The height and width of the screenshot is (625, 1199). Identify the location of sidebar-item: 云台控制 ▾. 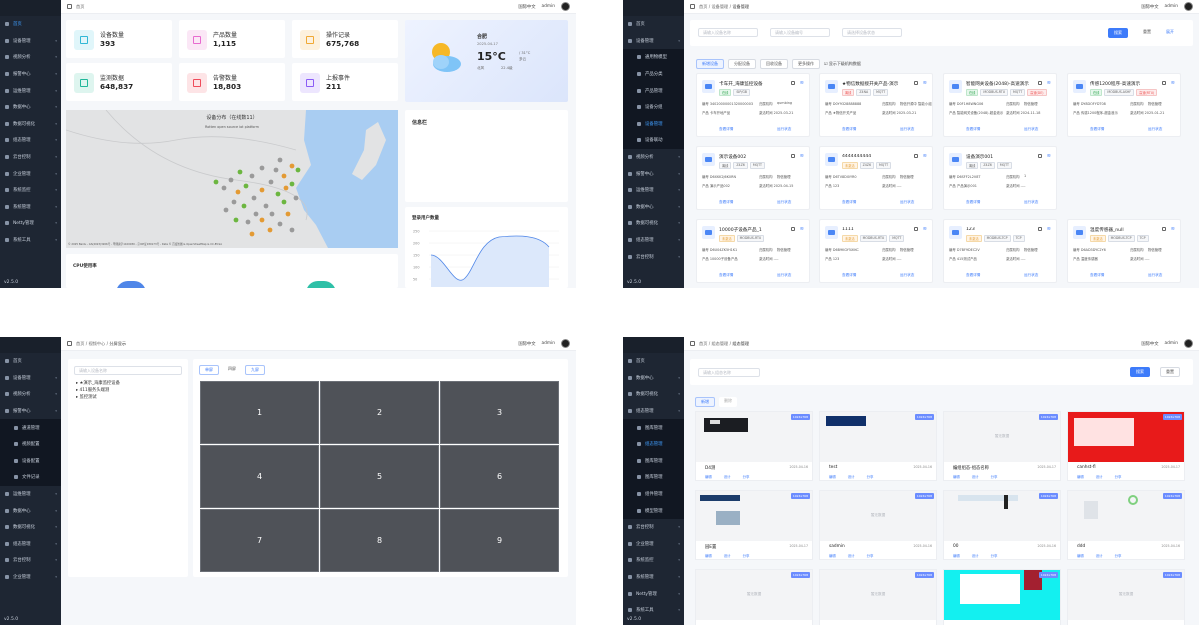
(30, 157).